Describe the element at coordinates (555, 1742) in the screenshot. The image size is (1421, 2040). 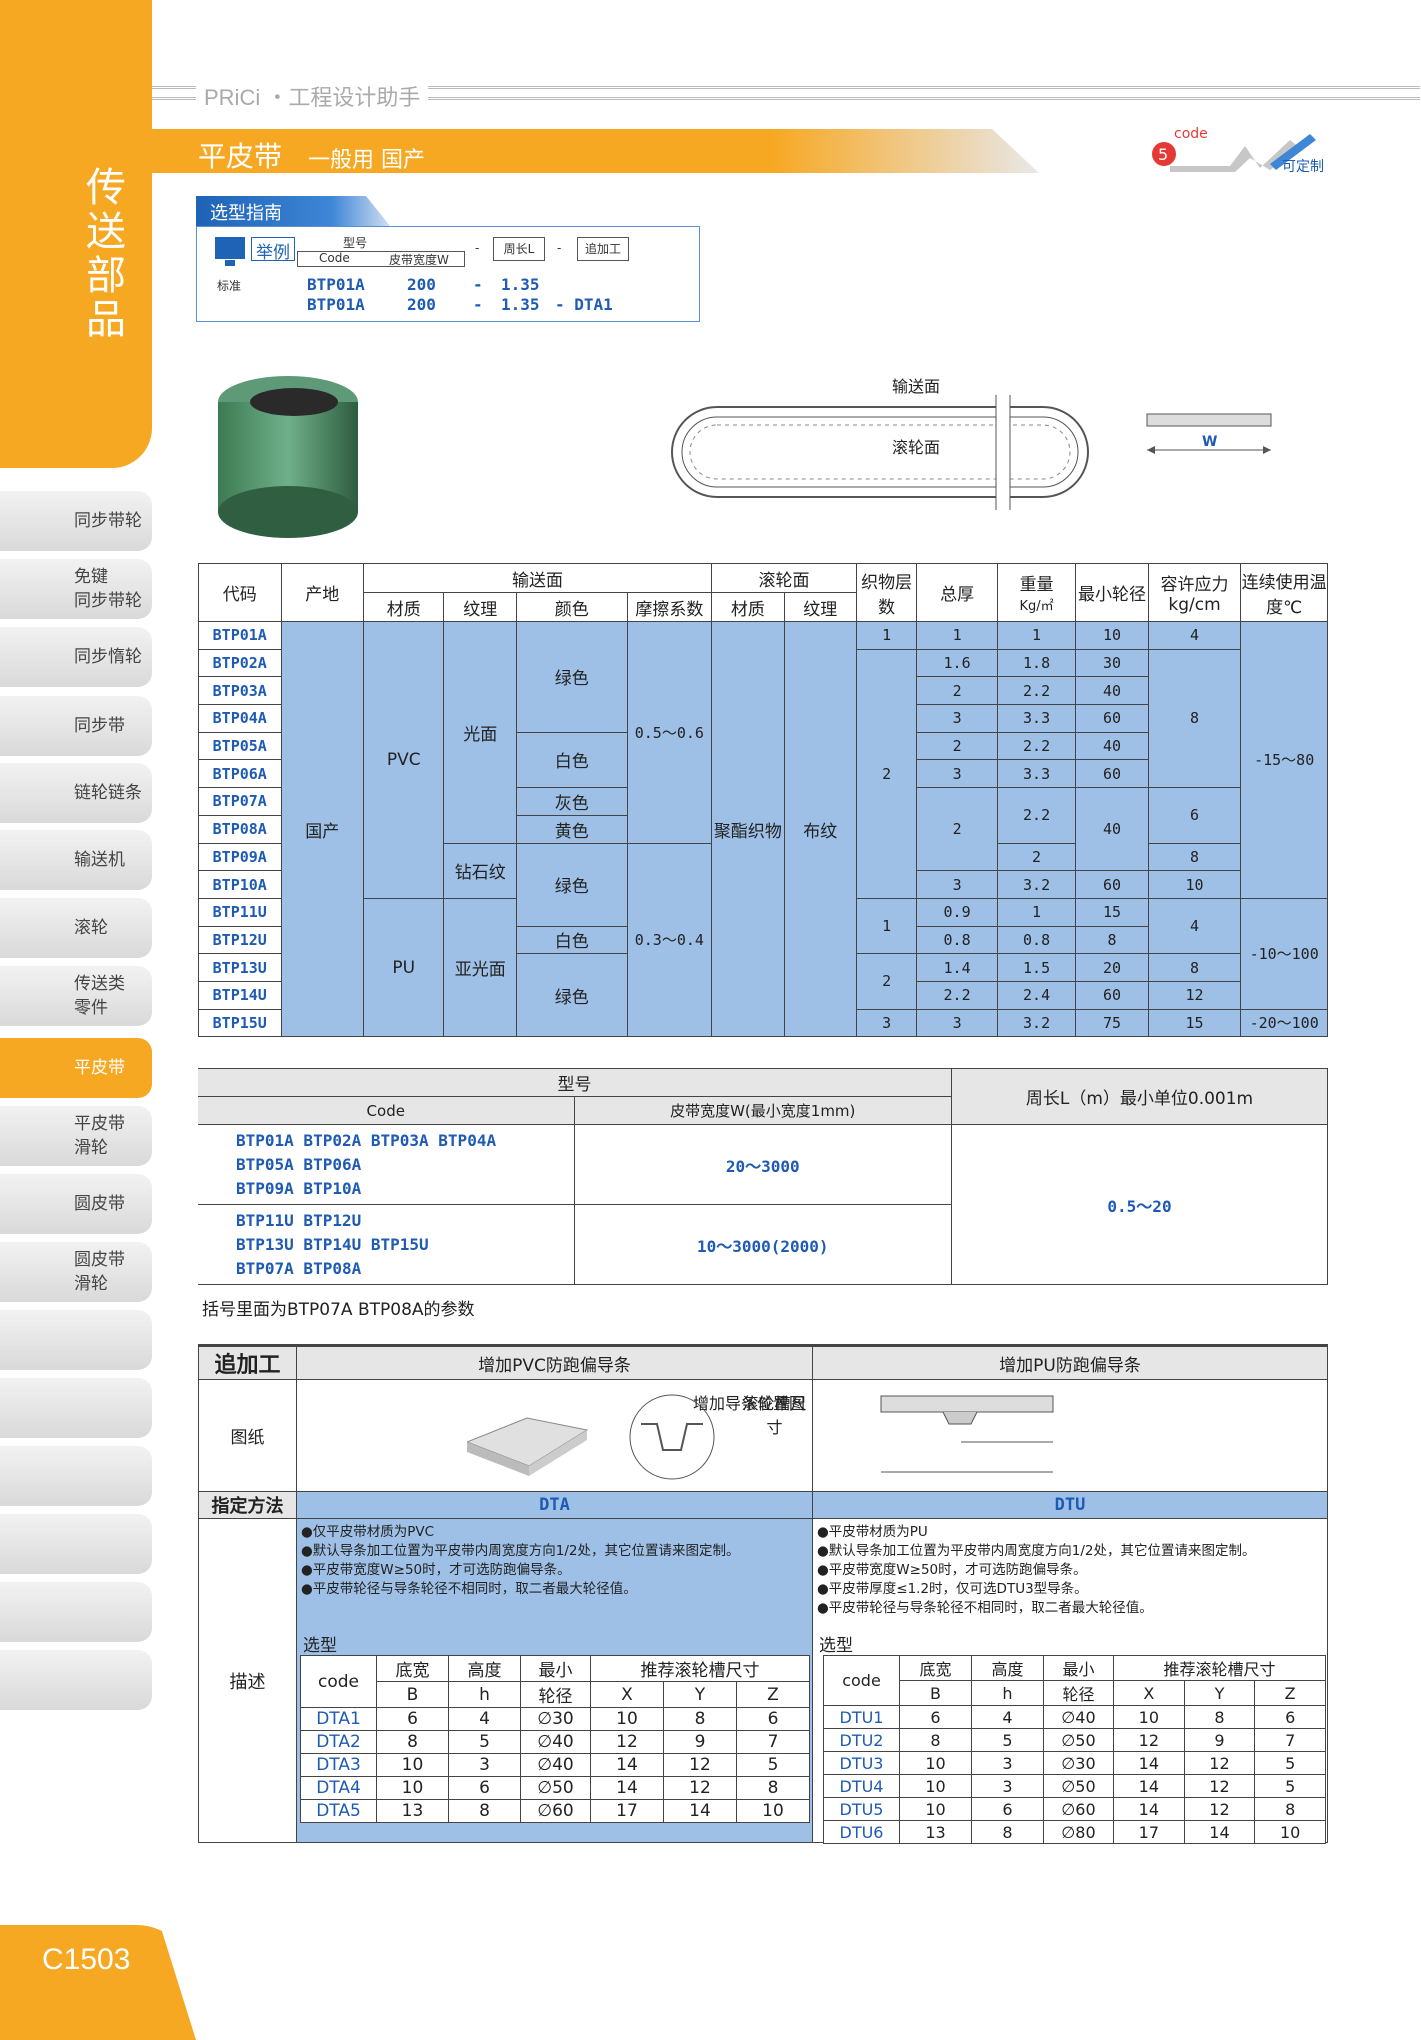
I see `table-row: DTA2 8 5 ∅40 12 9 7` at that location.